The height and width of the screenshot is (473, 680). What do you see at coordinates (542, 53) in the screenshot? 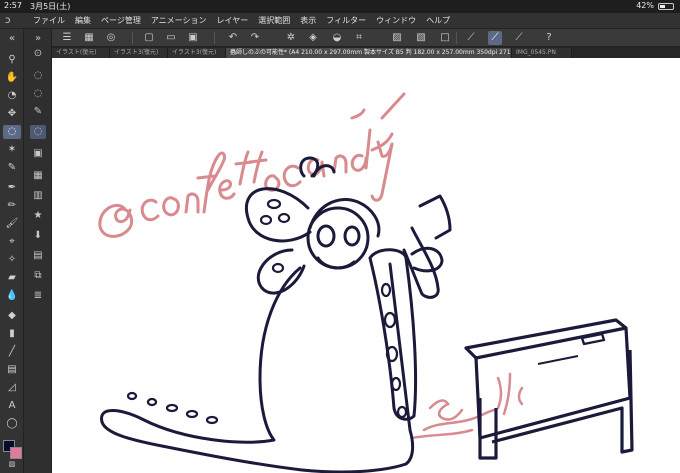
I see `tab-document-5: IMG_0545.PN` at bounding box center [542, 53].